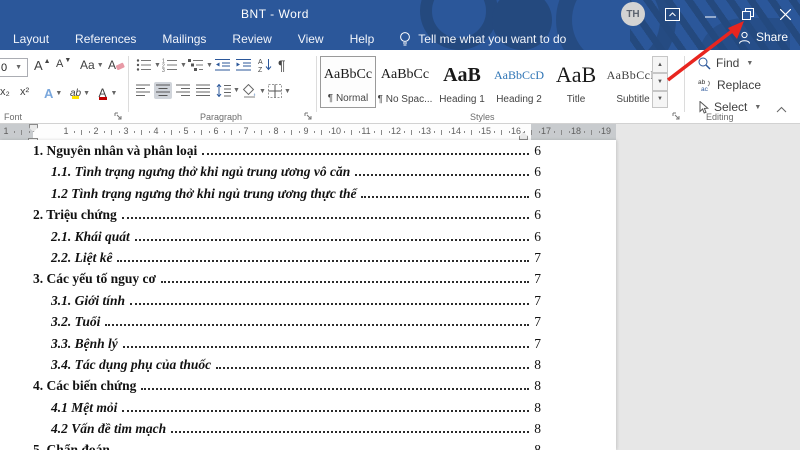 This screenshot has width=800, height=450. I want to click on gallery-down-button: ▼, so click(660, 82).